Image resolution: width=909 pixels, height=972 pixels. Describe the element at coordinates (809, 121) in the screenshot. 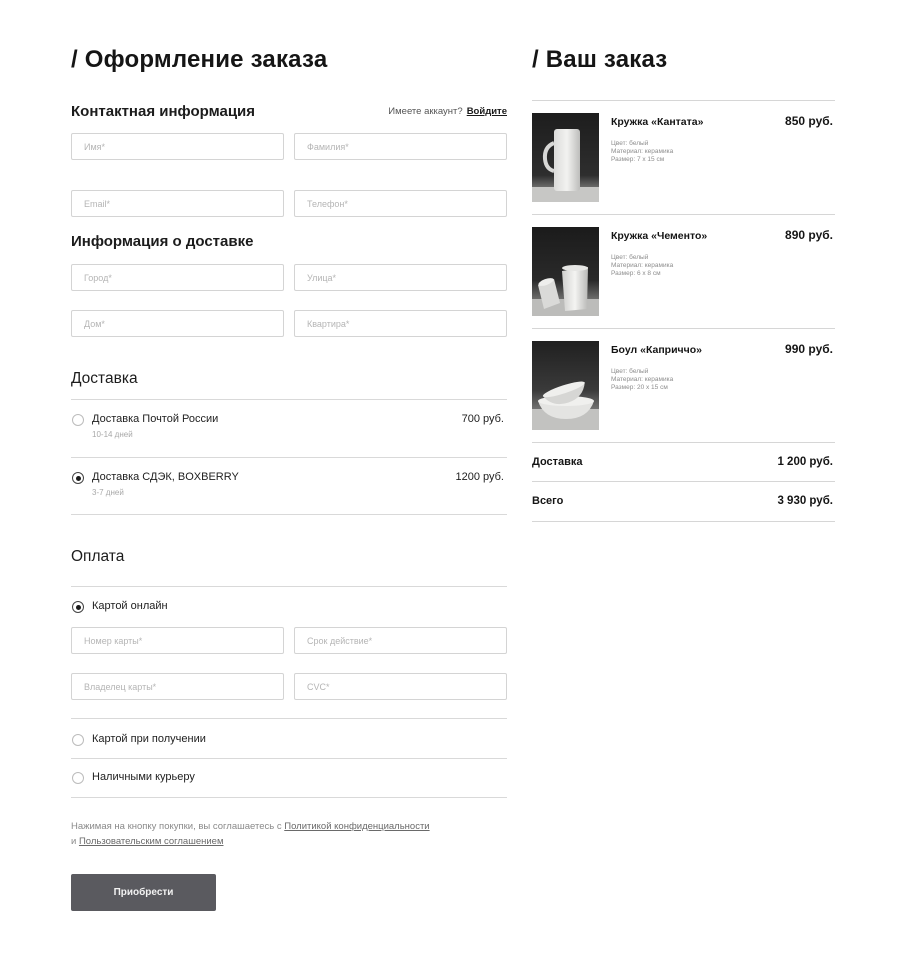

I see `product-price: 850 руб.` at that location.